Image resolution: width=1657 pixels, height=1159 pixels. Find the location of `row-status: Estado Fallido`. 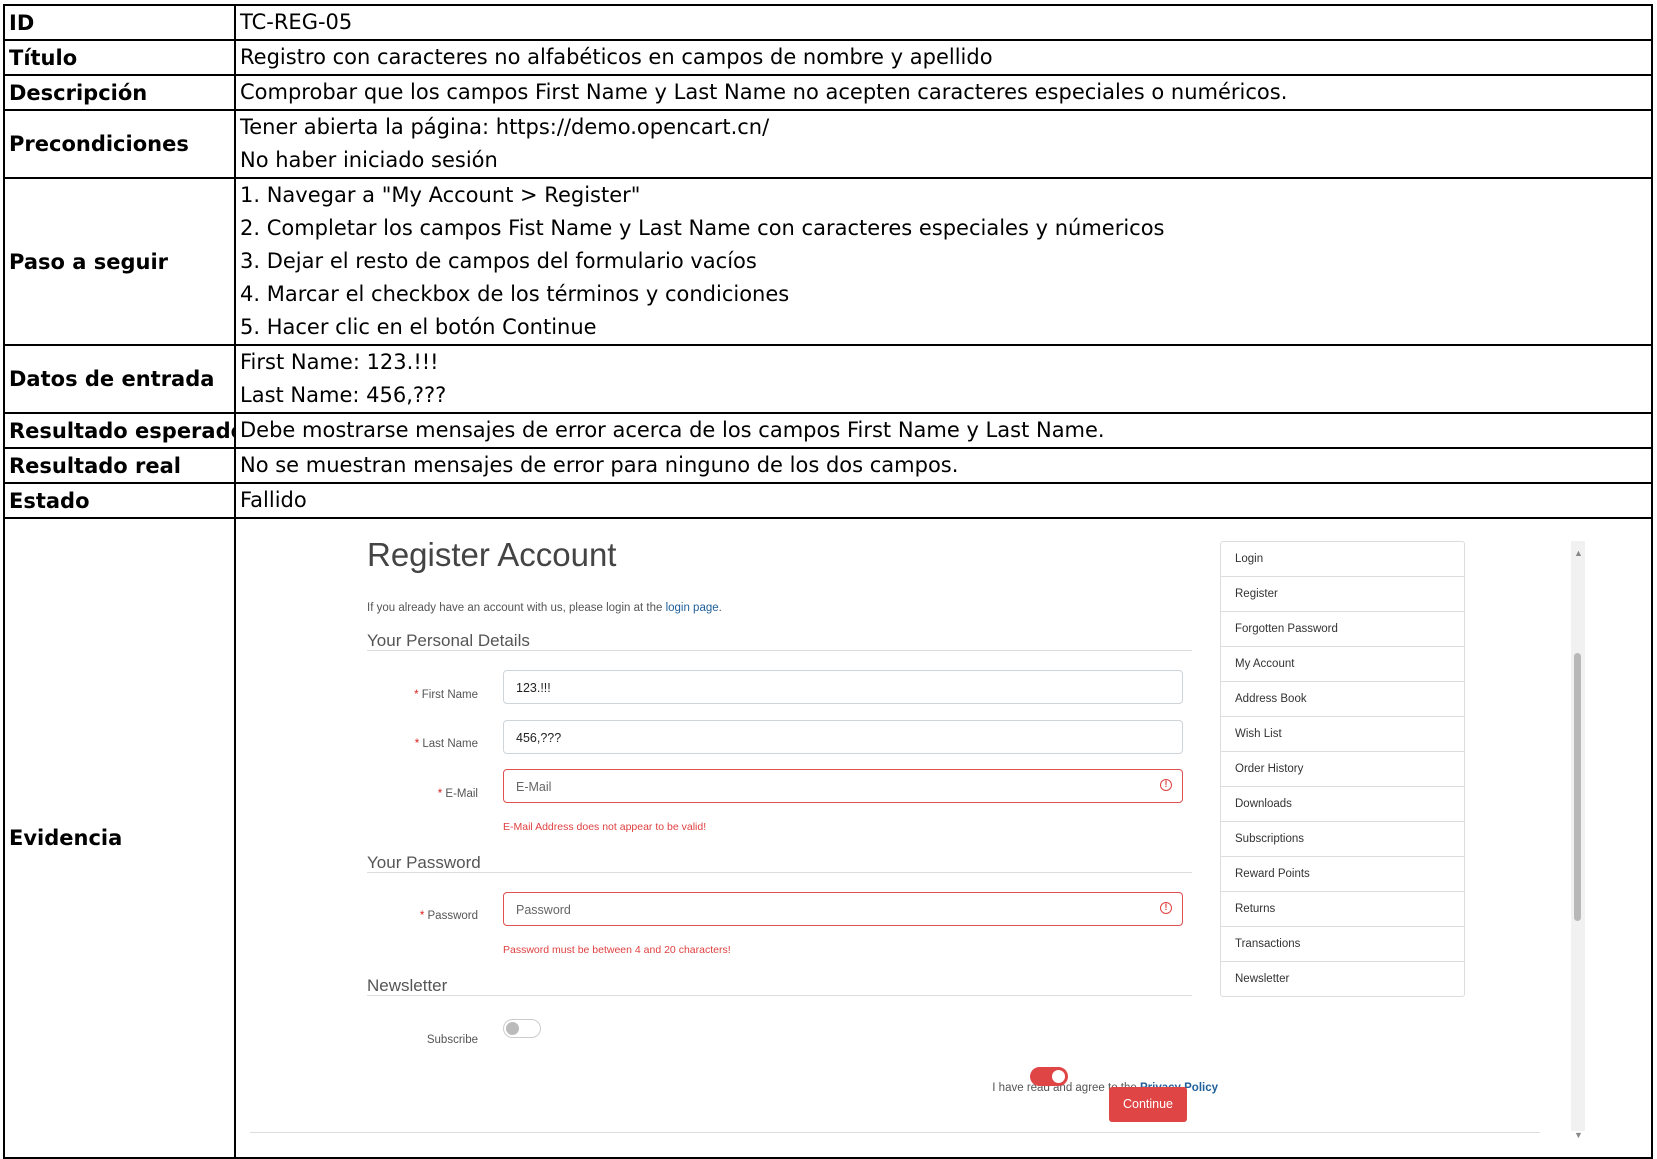

row-status: Estado Fallido is located at coordinates (828, 500).